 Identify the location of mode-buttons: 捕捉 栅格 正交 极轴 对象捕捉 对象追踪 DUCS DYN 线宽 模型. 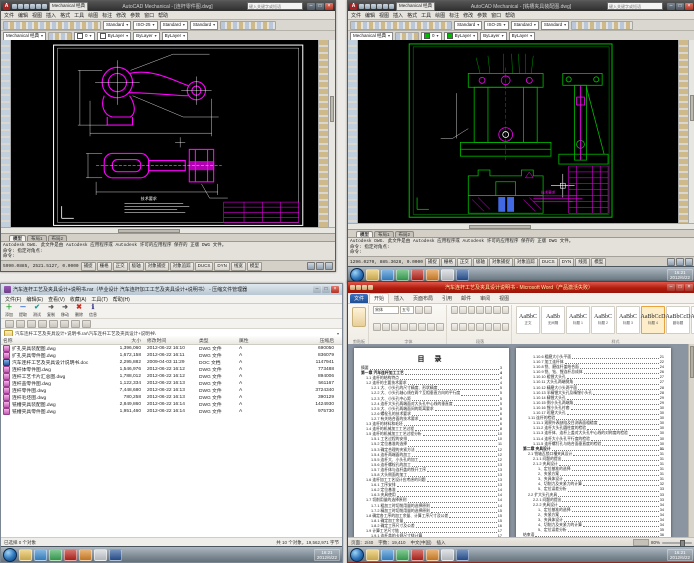
(171, 266).